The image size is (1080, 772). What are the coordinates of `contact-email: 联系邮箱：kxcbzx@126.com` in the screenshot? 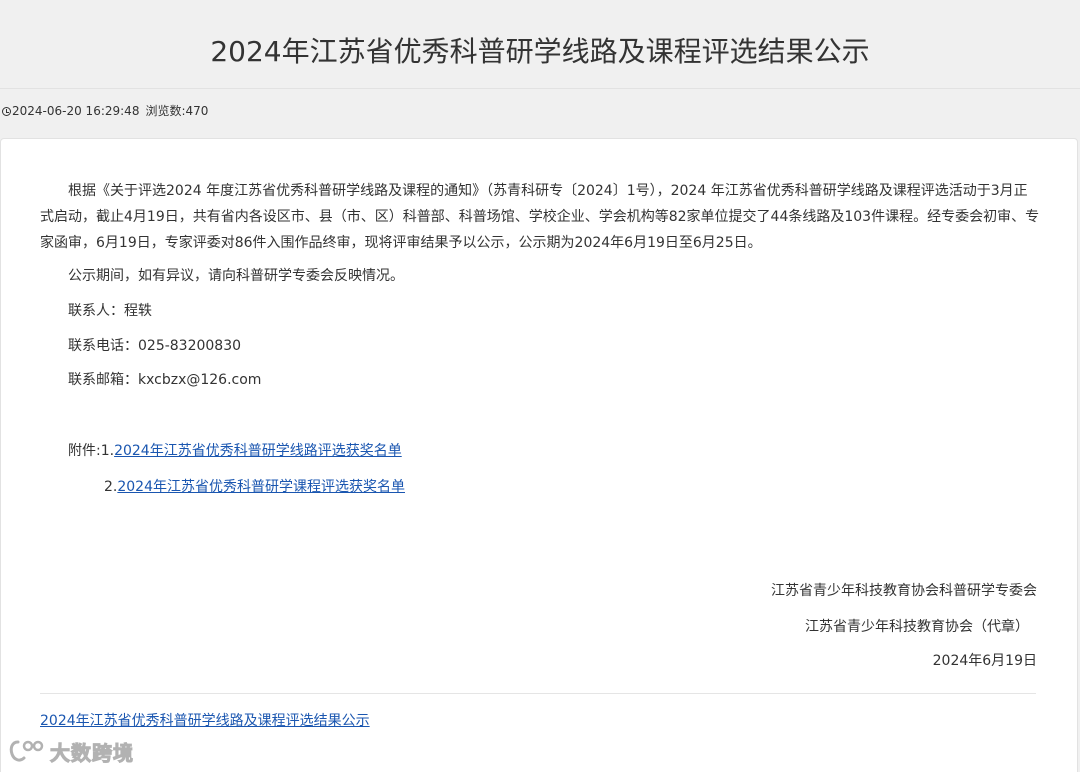 It's located at (165, 380).